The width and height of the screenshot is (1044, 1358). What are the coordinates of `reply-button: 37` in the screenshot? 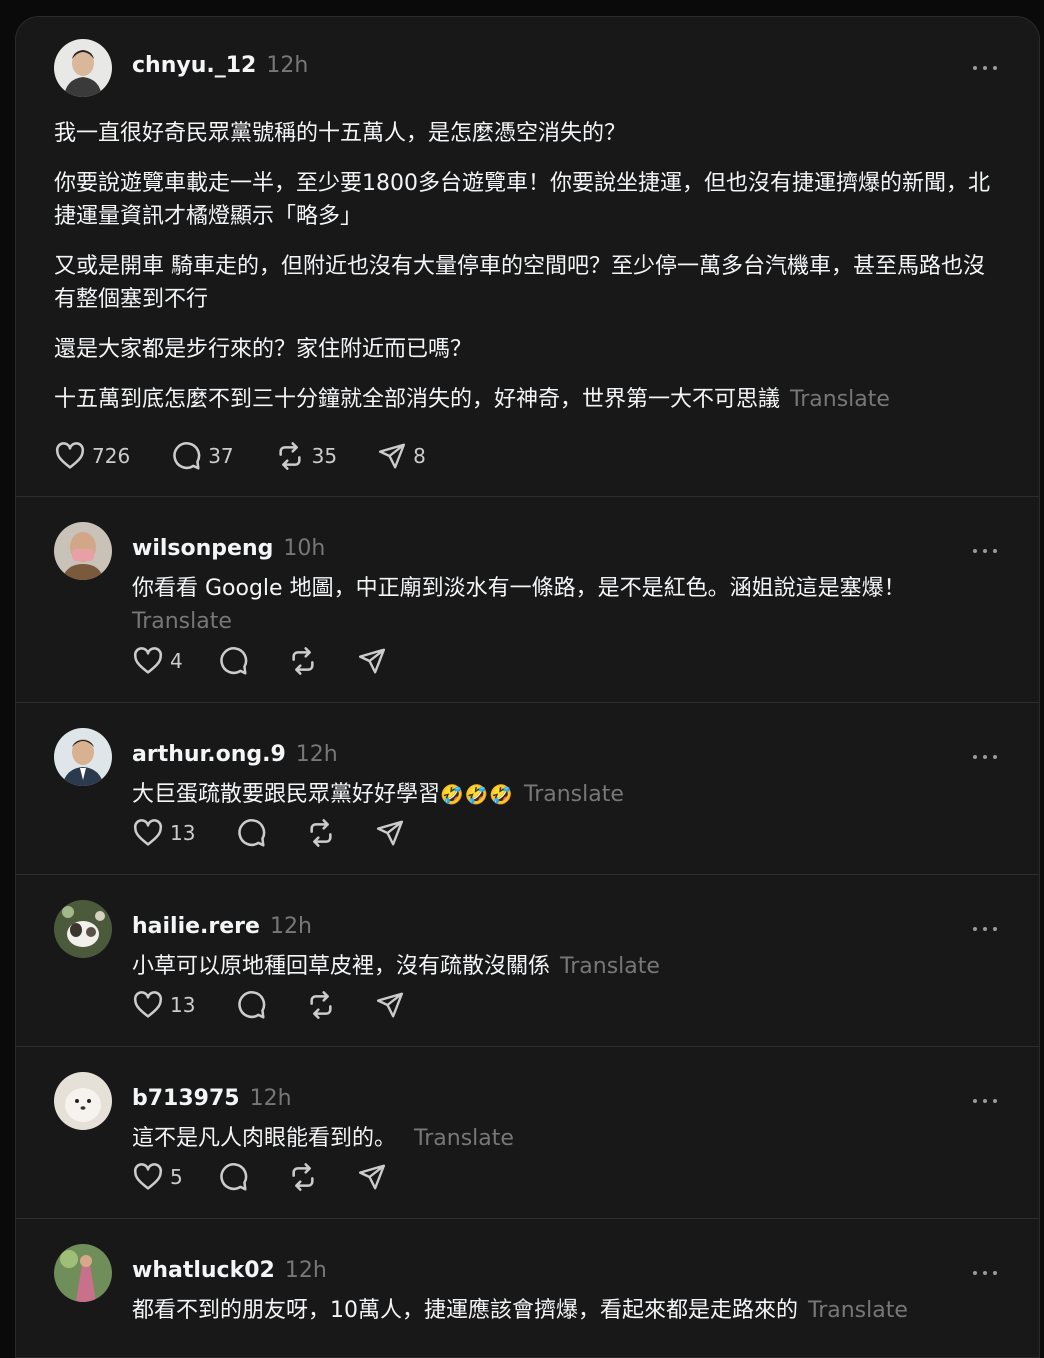 It's located at (202, 456).